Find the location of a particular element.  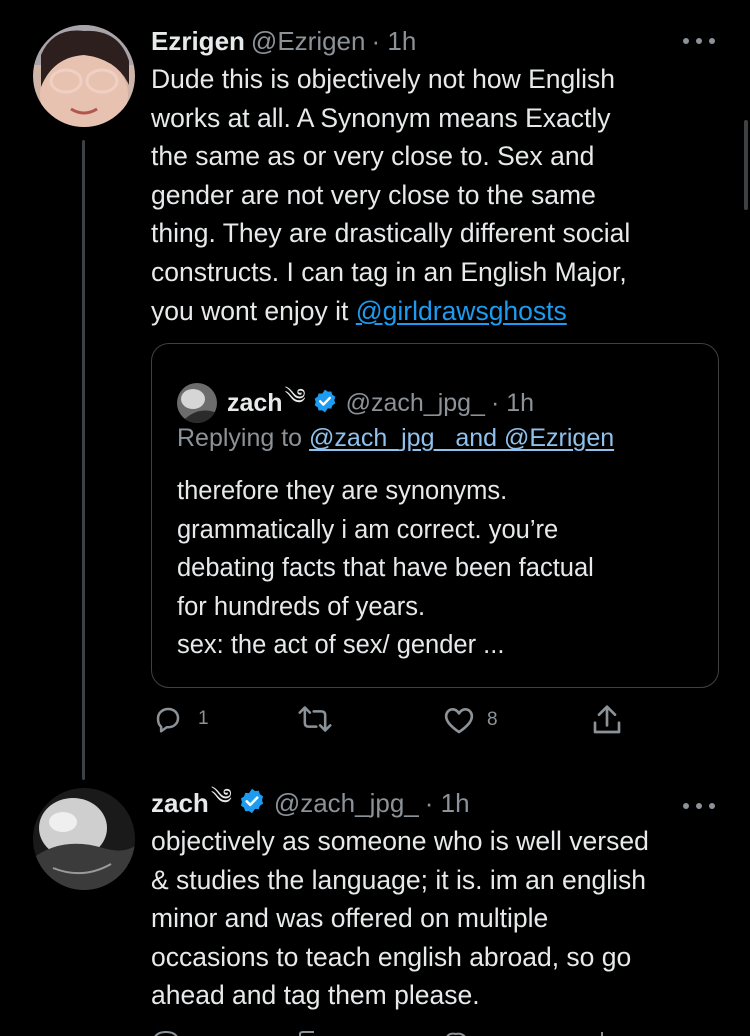

tweet-header: Ezrigen @Ezrigen · 1h is located at coordinates (283, 41).